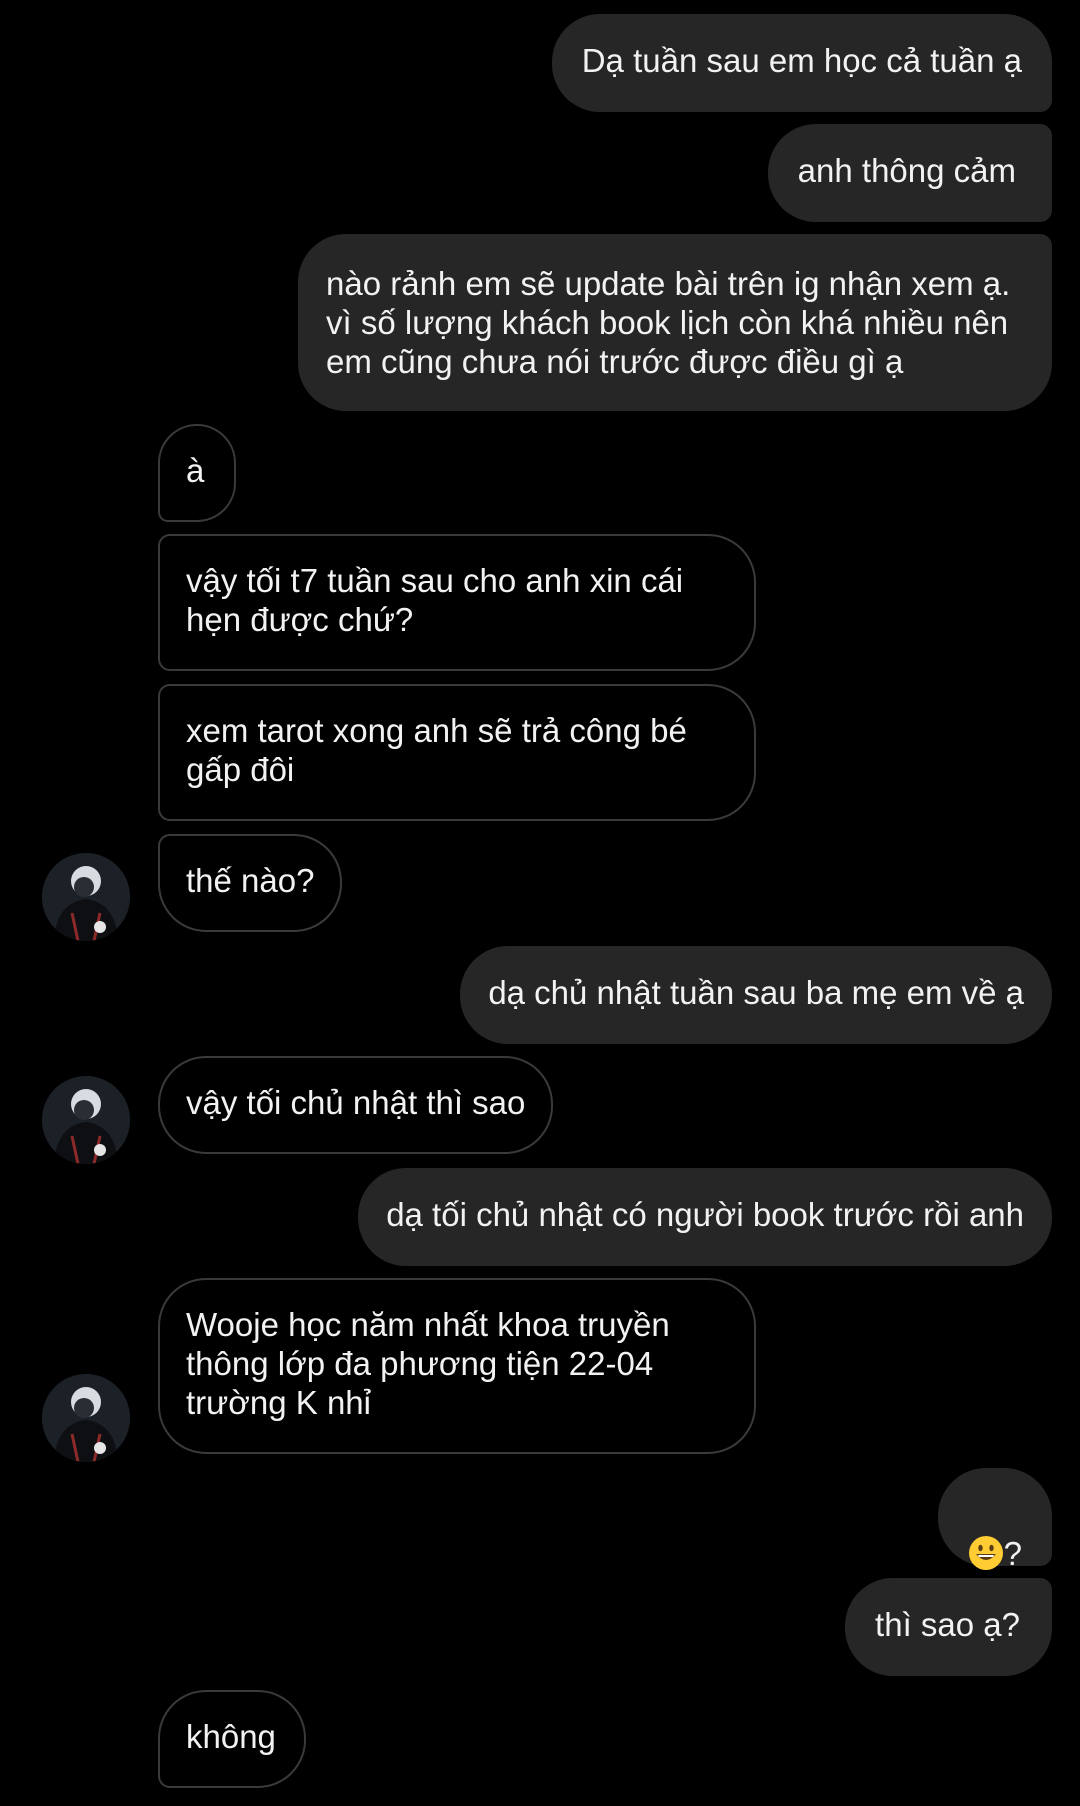 This screenshot has width=1080, height=1806. What do you see at coordinates (948, 1627) in the screenshot?
I see `outgoing-message: thì sao ạ?` at bounding box center [948, 1627].